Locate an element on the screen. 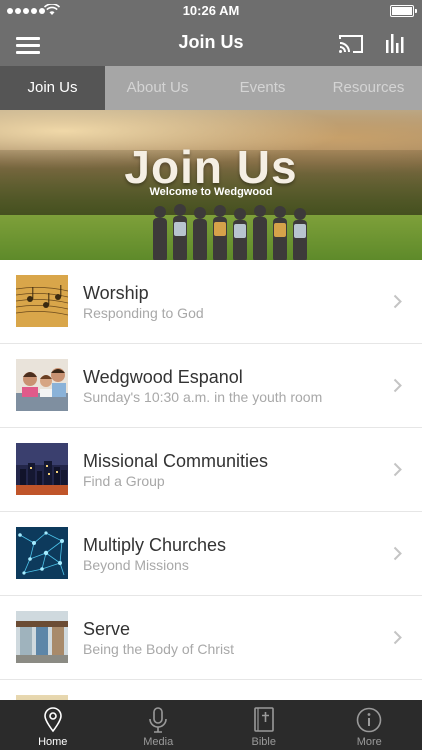 Image resolution: width=422 pixels, height=750 pixels. tab-home-label: Home is located at coordinates (53, 742).